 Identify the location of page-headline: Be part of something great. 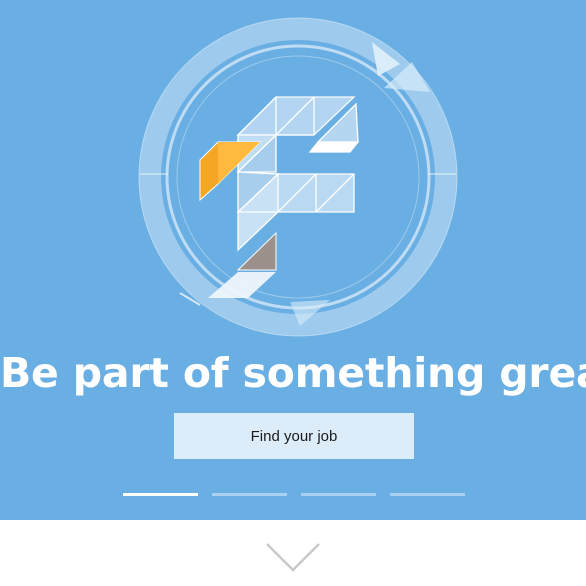
(293, 373).